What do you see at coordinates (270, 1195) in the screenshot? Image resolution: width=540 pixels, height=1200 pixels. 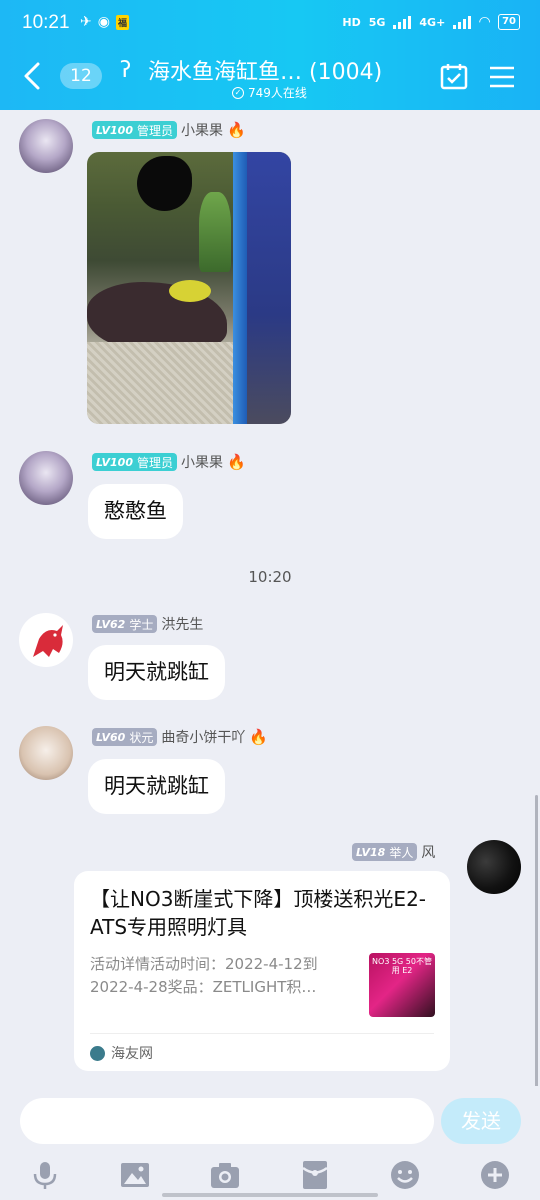 I see `home-indicator` at bounding box center [270, 1195].